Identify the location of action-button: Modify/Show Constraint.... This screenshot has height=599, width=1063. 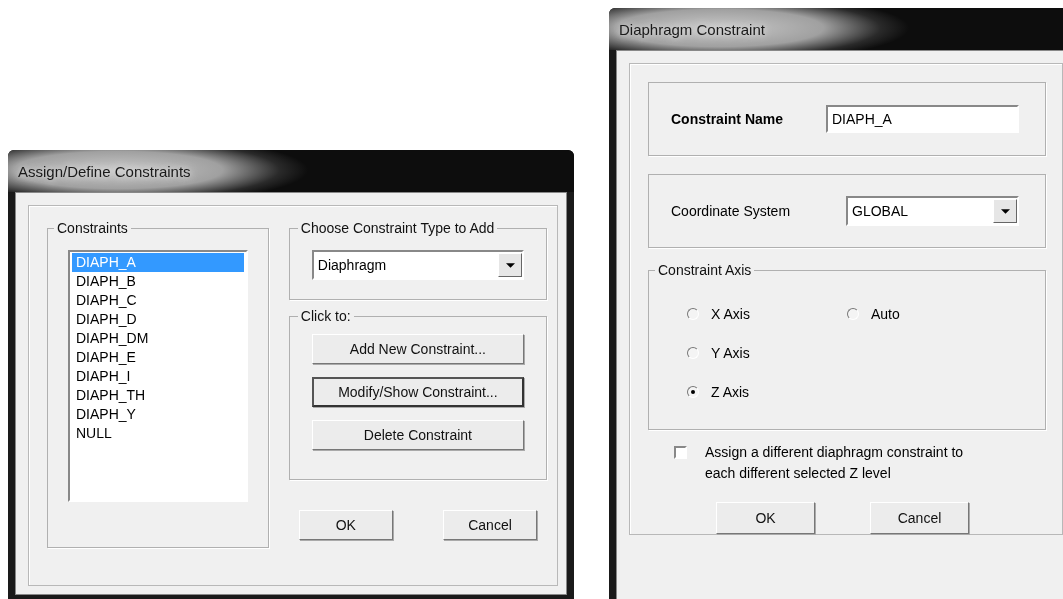
(417, 392).